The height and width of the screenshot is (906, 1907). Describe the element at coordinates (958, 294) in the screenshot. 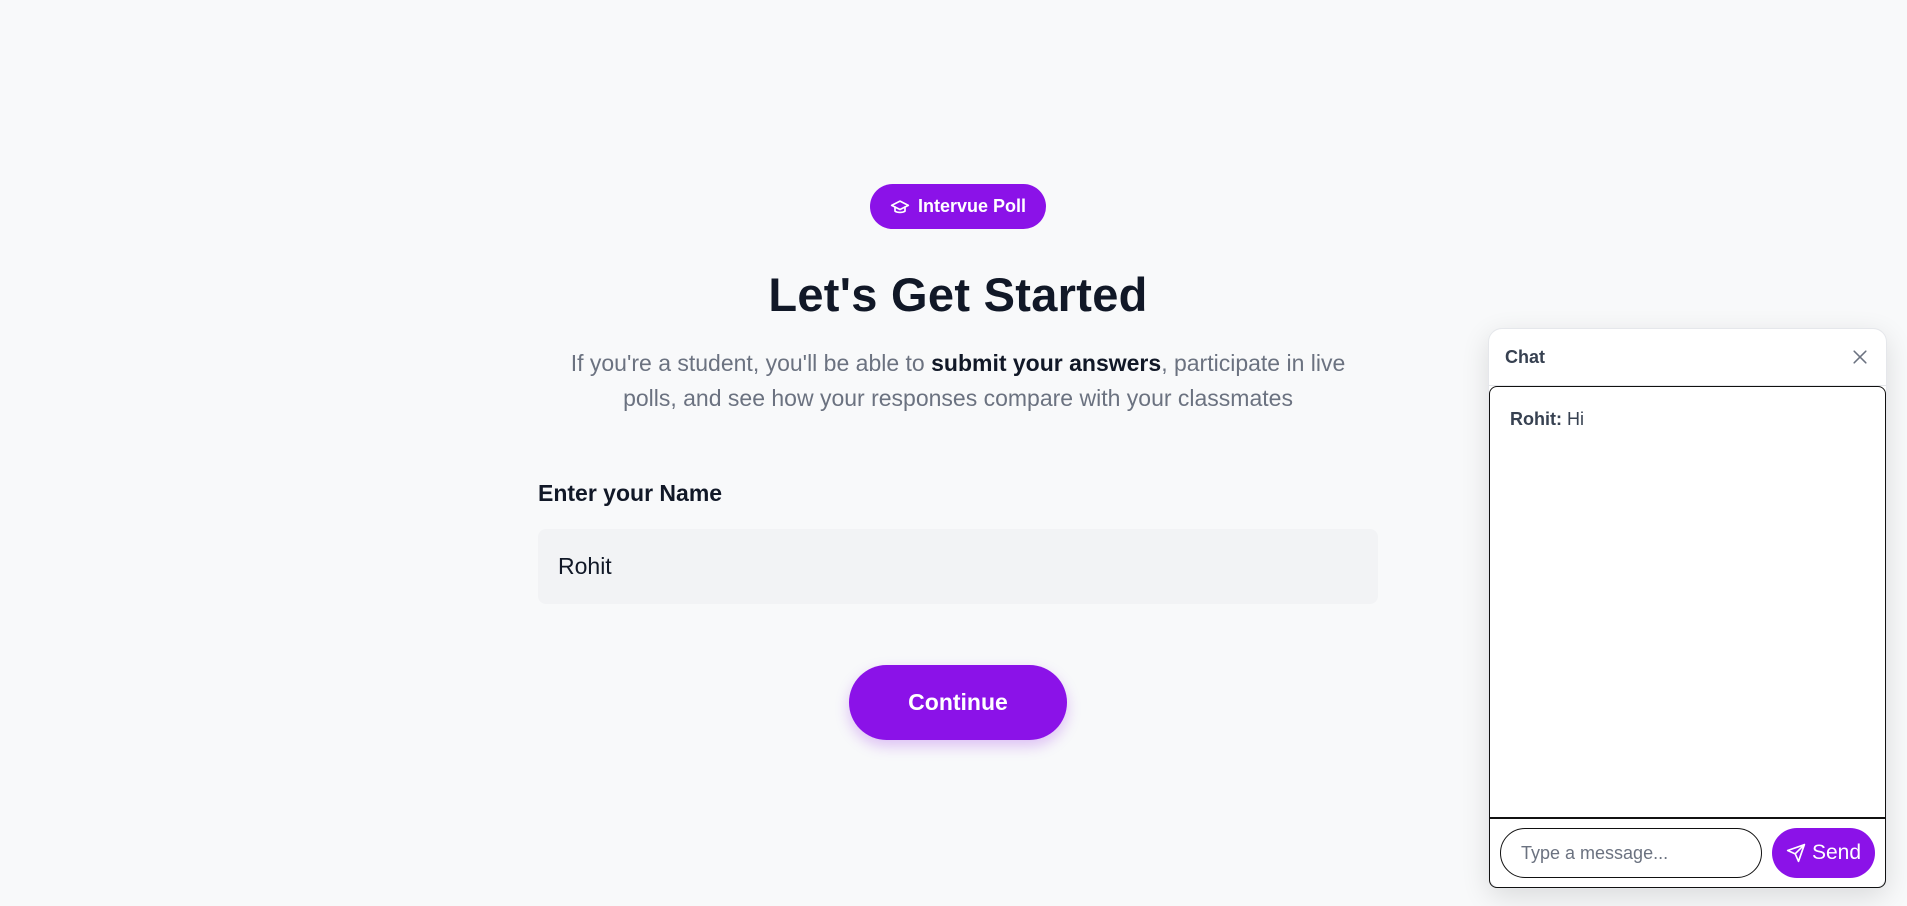

I see `page-title: Let's Get Started` at that location.